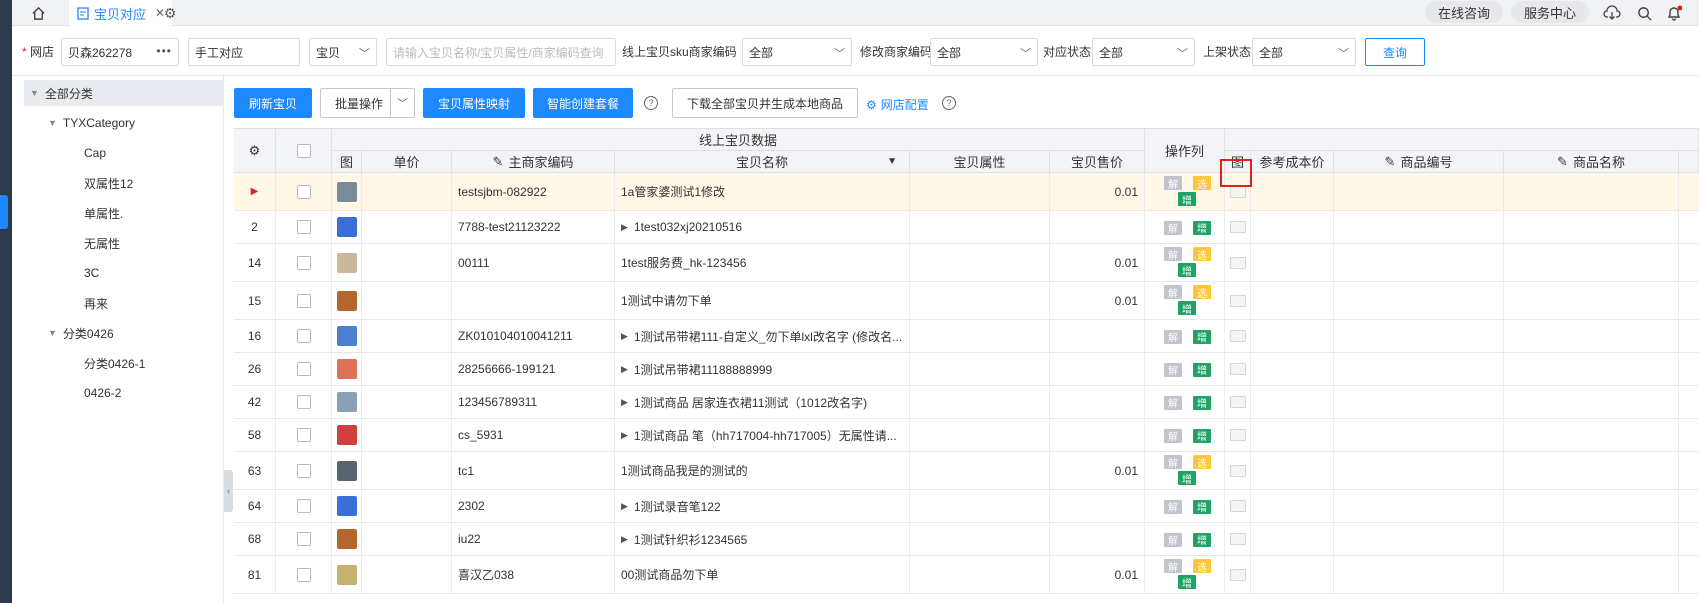  Describe the element at coordinates (984, 52) in the screenshot. I see `modify-code-select: 全部 ﹀` at that location.